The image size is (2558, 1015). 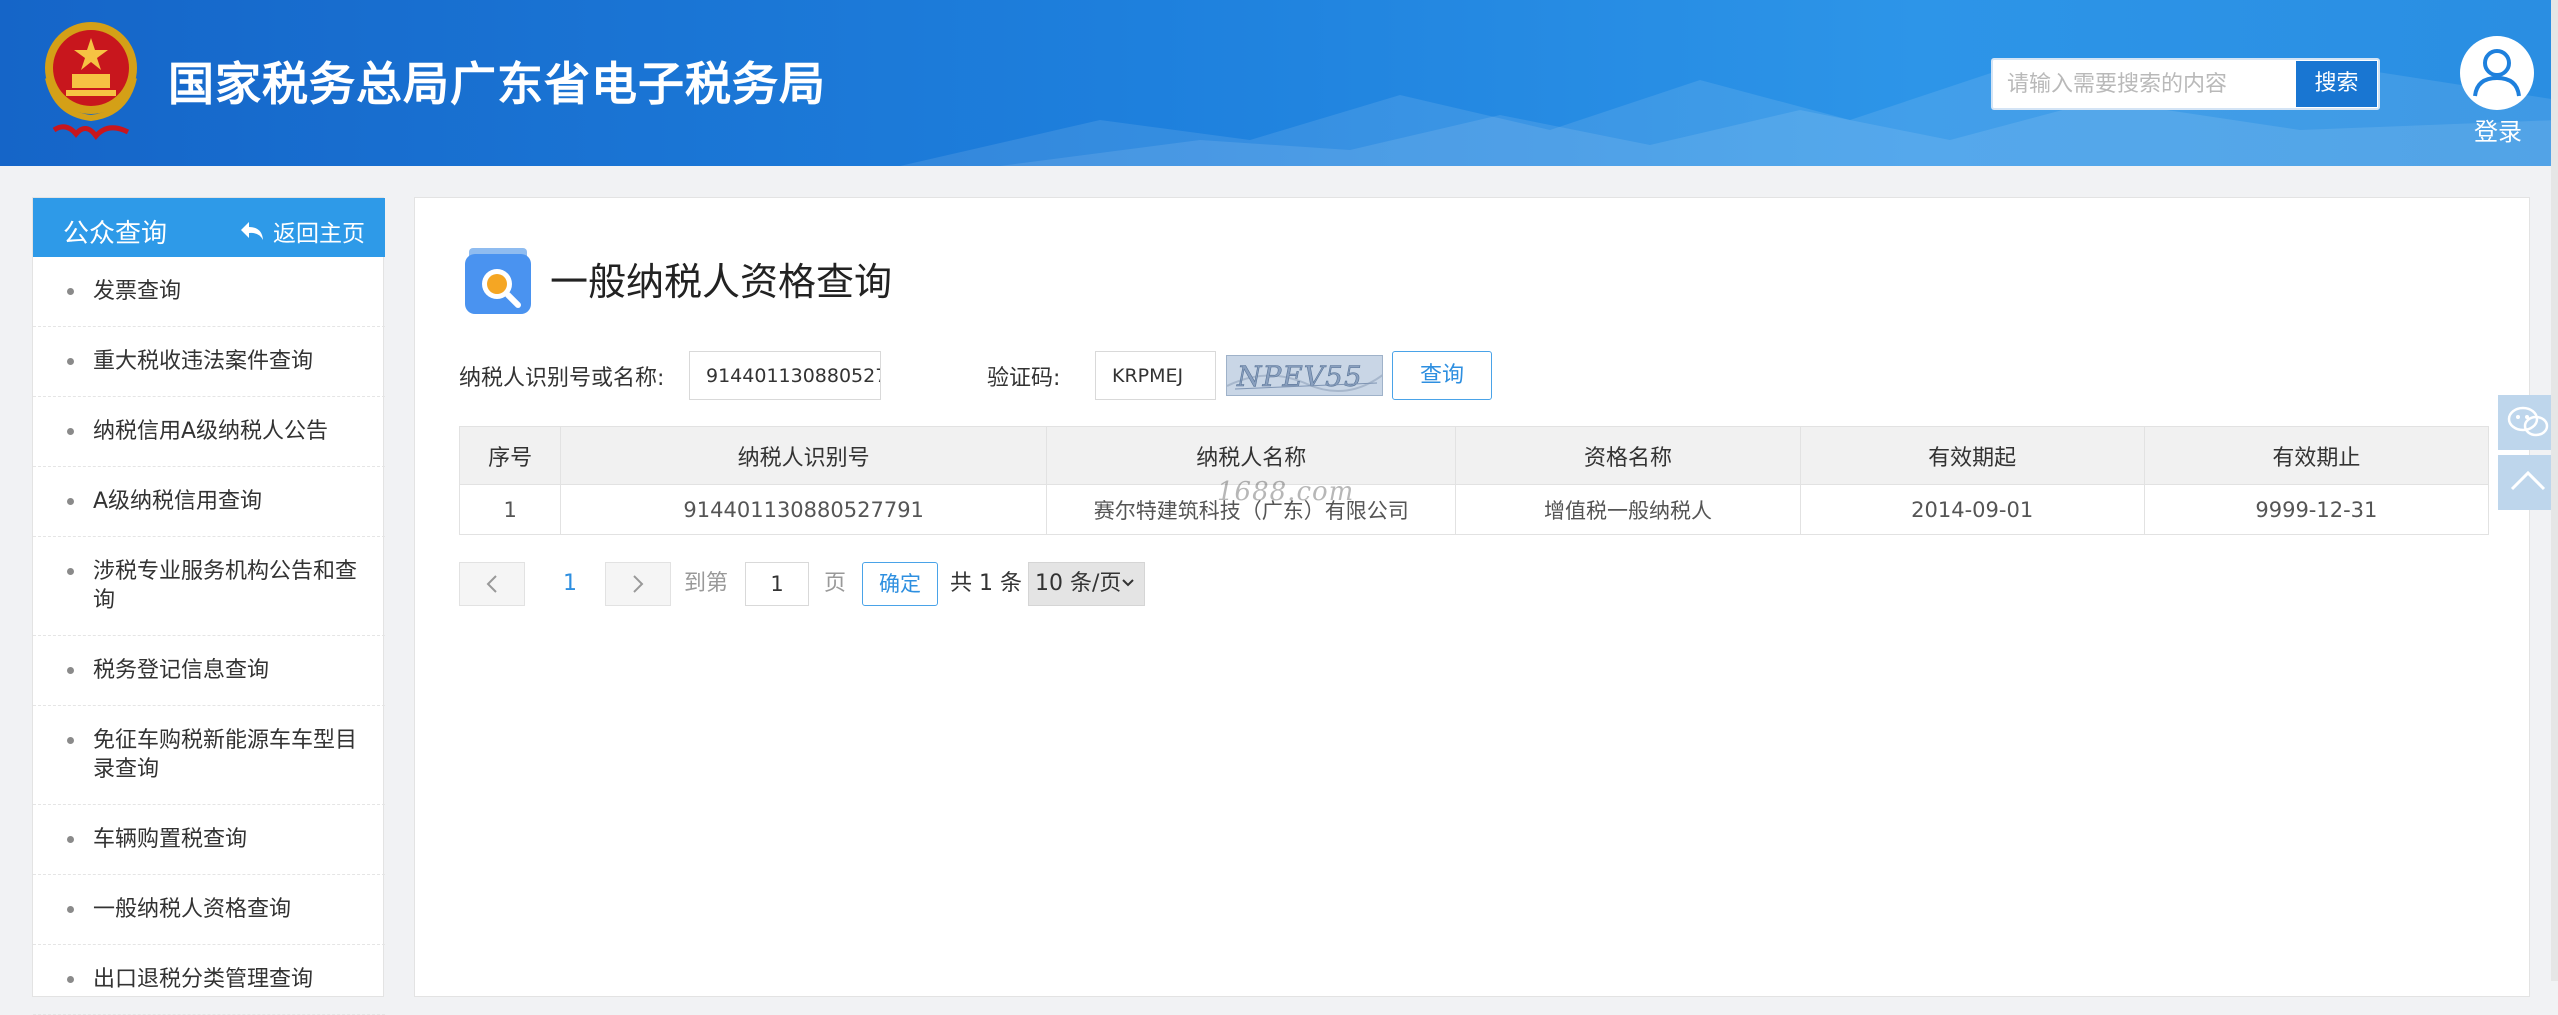 I want to click on sidebar-item-label: 纳税信用A级纳税人公告, so click(x=211, y=431).